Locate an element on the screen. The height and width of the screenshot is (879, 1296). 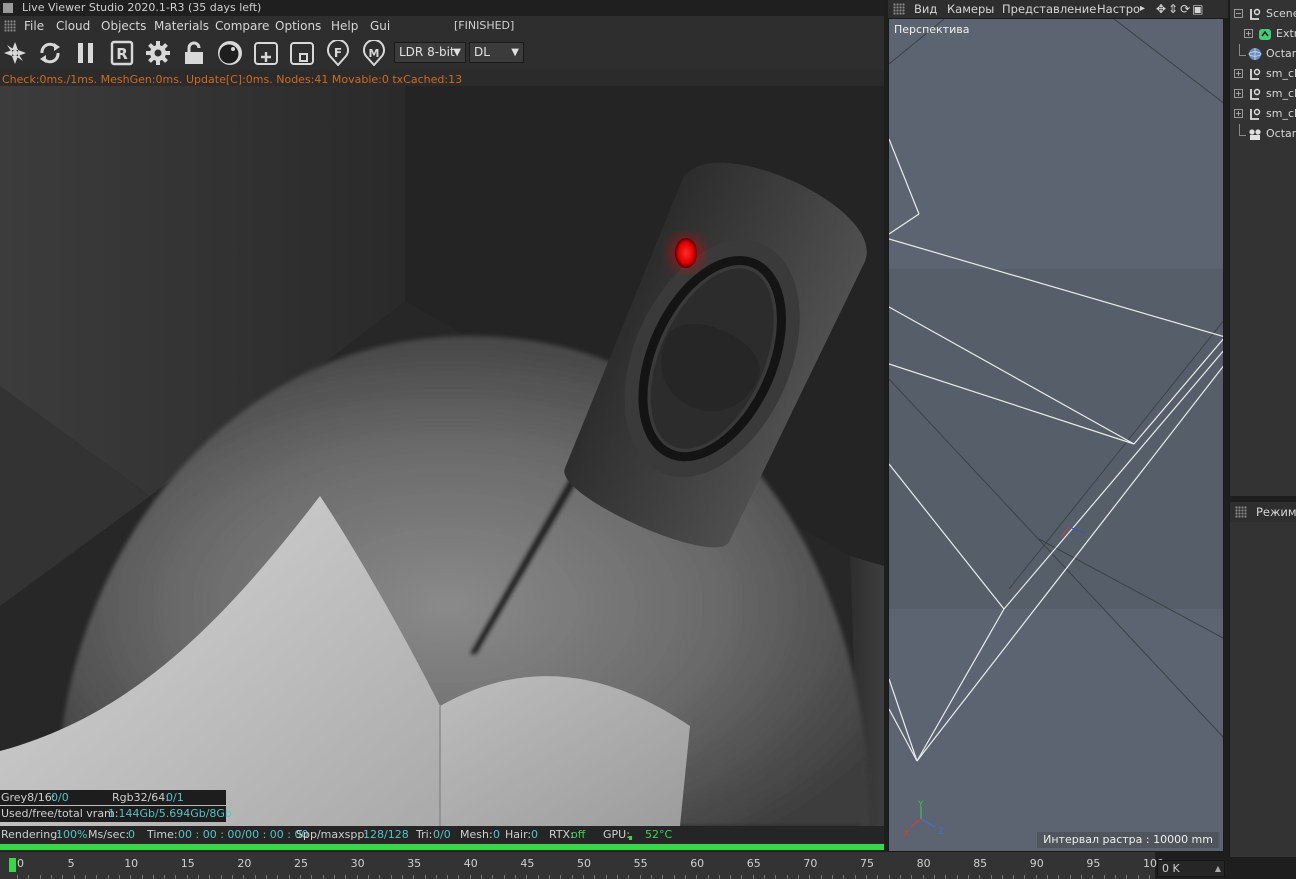
spp-value: 128/128 is located at coordinates (386, 834).